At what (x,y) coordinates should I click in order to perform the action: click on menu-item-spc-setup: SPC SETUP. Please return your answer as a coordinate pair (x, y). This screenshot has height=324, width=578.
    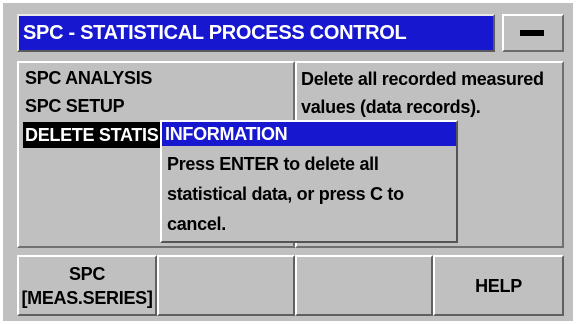
    Looking at the image, I should click on (75, 106).